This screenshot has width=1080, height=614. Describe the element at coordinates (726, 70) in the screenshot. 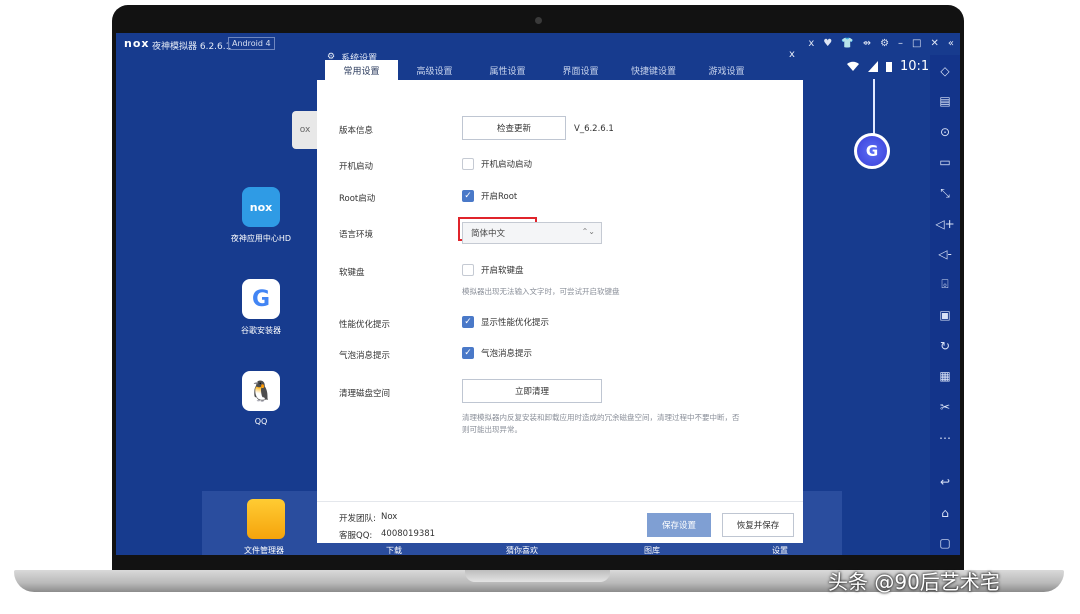

I see `tab-game: 游戏设置` at that location.